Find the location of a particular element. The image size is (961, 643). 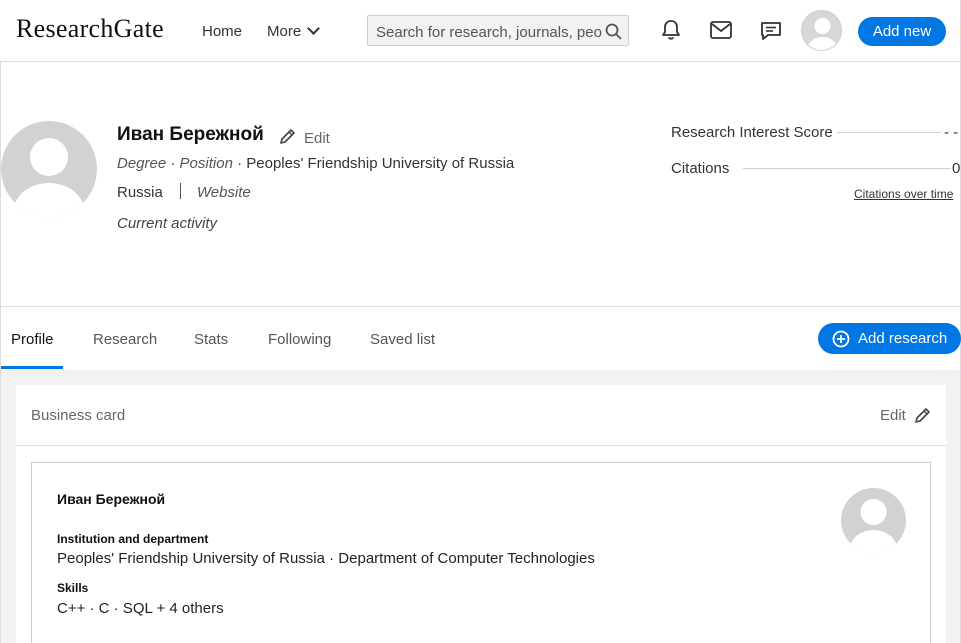

research-interest-score-row: Research Interest Score - - is located at coordinates (816, 132).